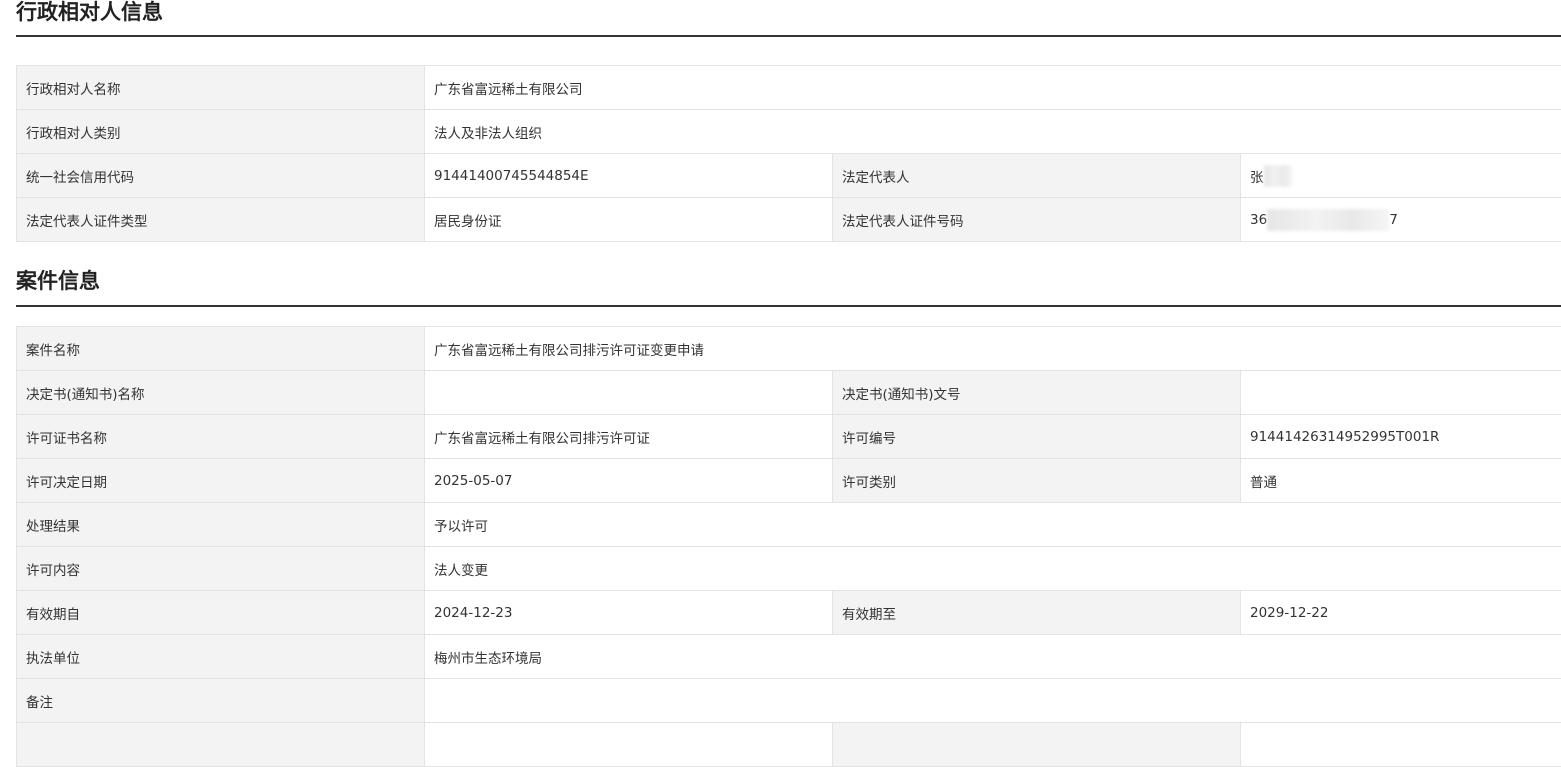 This screenshot has width=1561, height=767. I want to click on table-row: 案件名称 广东省富远稀土有限公司排污许可证变更申请, so click(789, 349).